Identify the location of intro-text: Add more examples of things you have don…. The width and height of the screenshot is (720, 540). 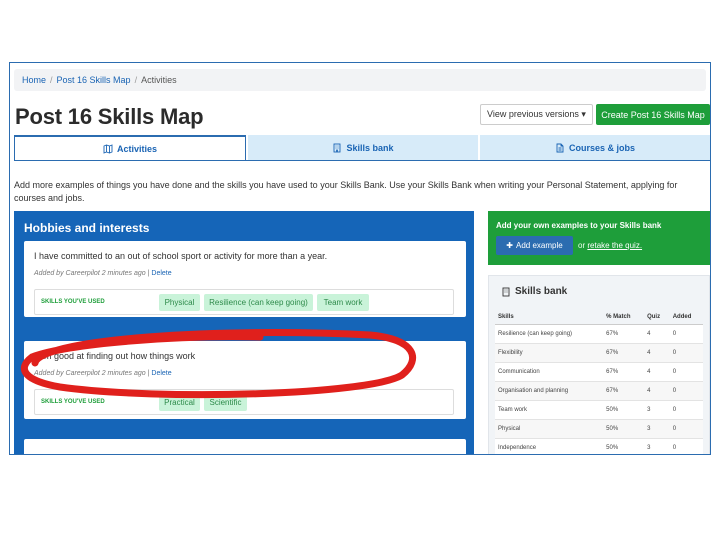
(346, 191).